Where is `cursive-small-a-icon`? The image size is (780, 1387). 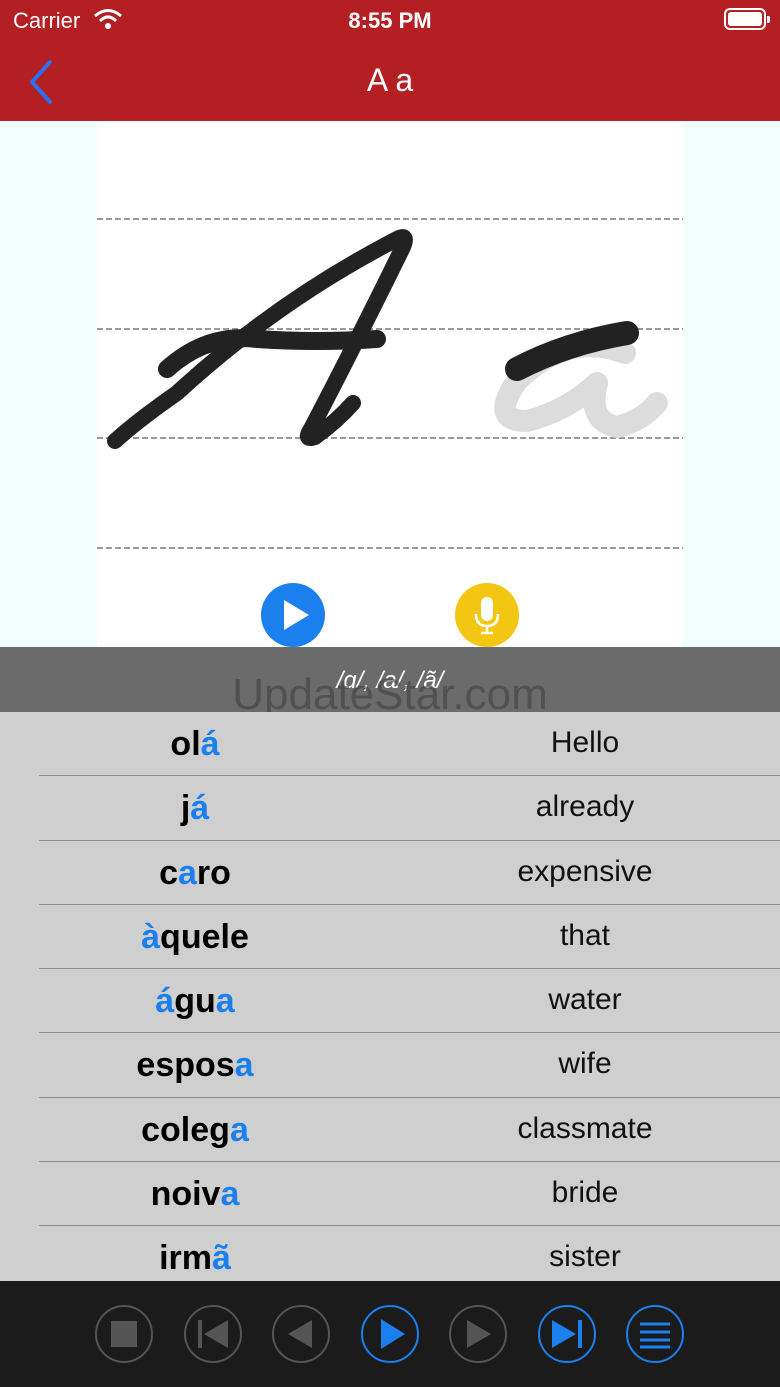 cursive-small-a-icon is located at coordinates (581, 379).